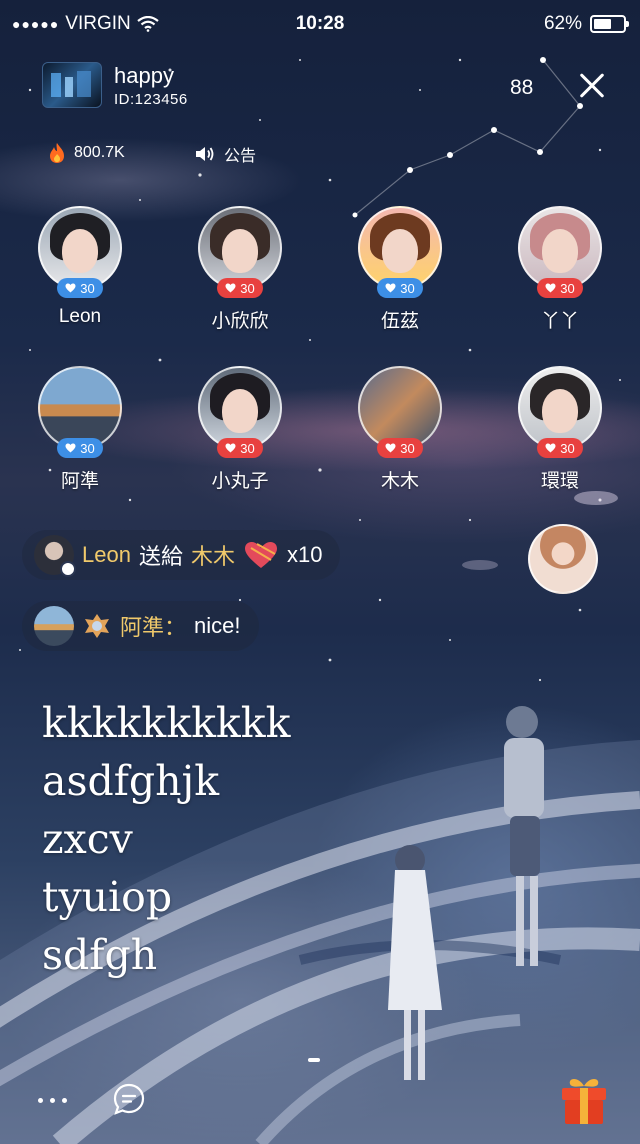 This screenshot has width=640, height=1144. What do you see at coordinates (399, 481) in the screenshot?
I see `seat-name: 木木` at bounding box center [399, 481].